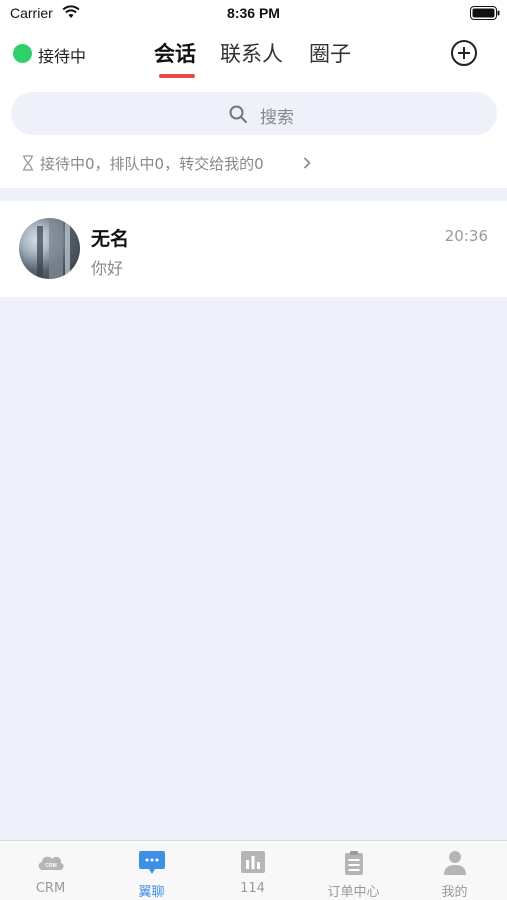  Describe the element at coordinates (277, 118) in the screenshot. I see `search-placeholder: 搜索` at that location.